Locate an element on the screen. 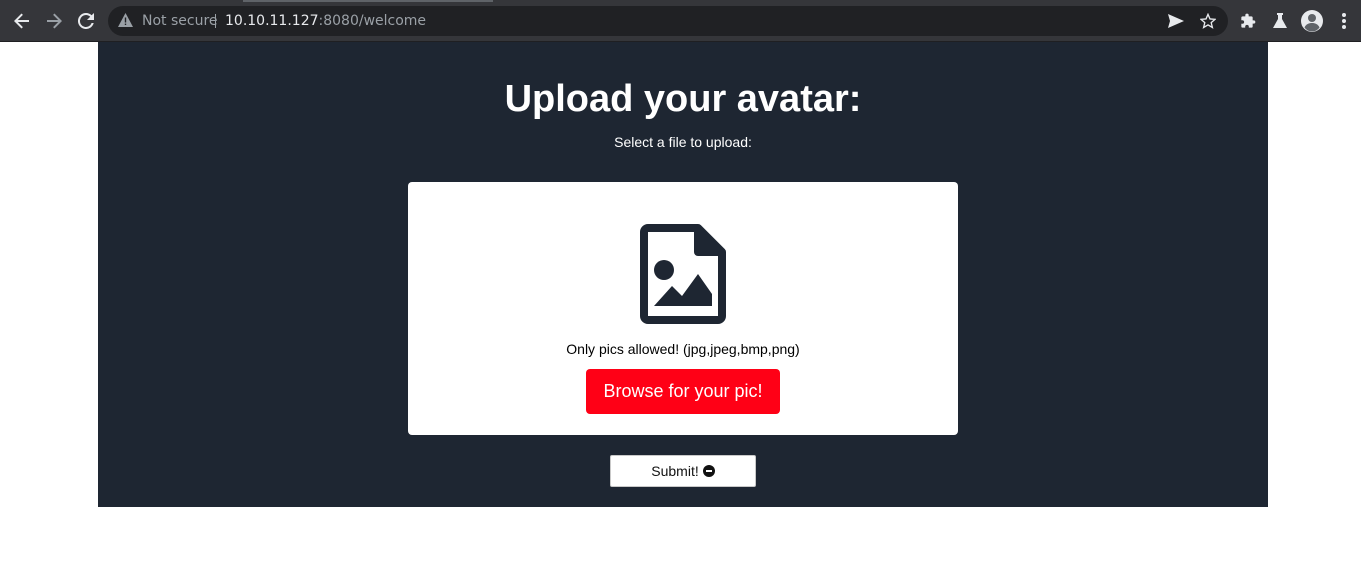  avatar-icon is located at coordinates (1312, 21).